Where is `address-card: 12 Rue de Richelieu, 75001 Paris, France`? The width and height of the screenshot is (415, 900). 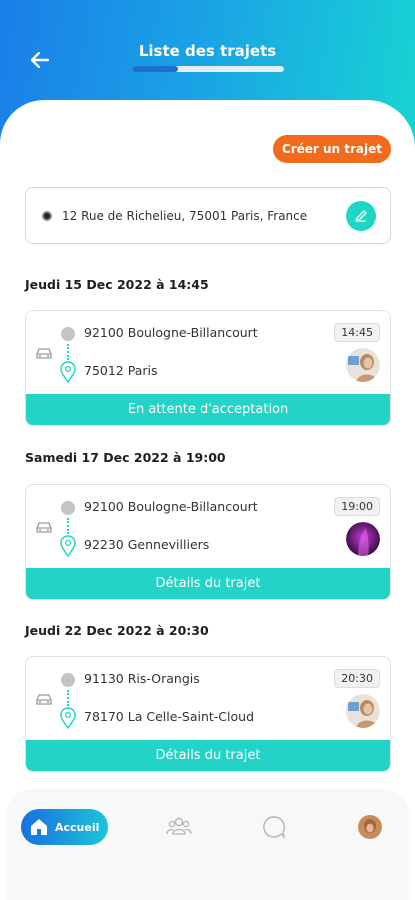 address-card: 12 Rue de Richelieu, 75001 Paris, France is located at coordinates (208, 215).